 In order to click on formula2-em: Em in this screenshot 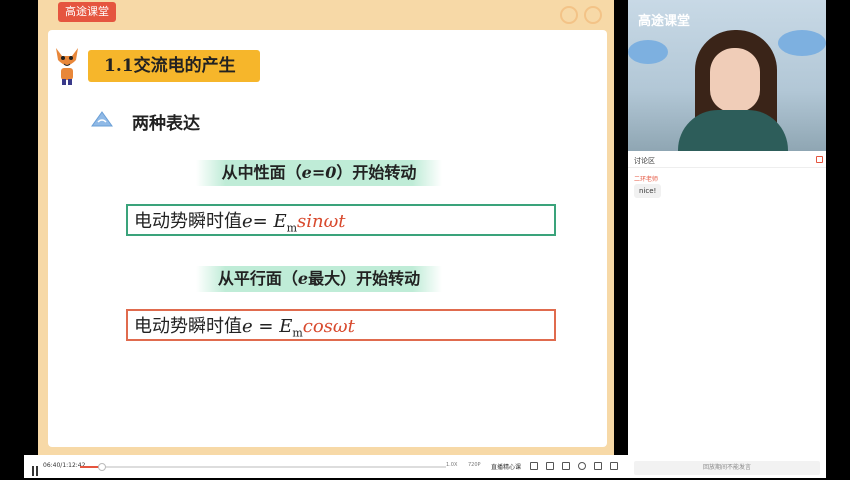, I will do `click(291, 328)`.